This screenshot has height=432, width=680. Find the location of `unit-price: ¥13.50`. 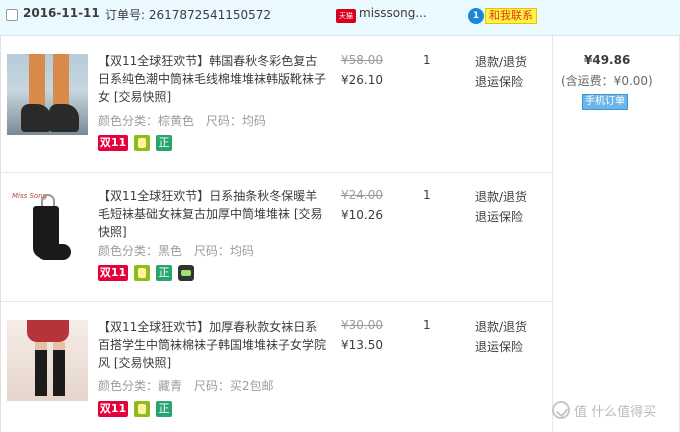

unit-price: ¥13.50 is located at coordinates (362, 345).